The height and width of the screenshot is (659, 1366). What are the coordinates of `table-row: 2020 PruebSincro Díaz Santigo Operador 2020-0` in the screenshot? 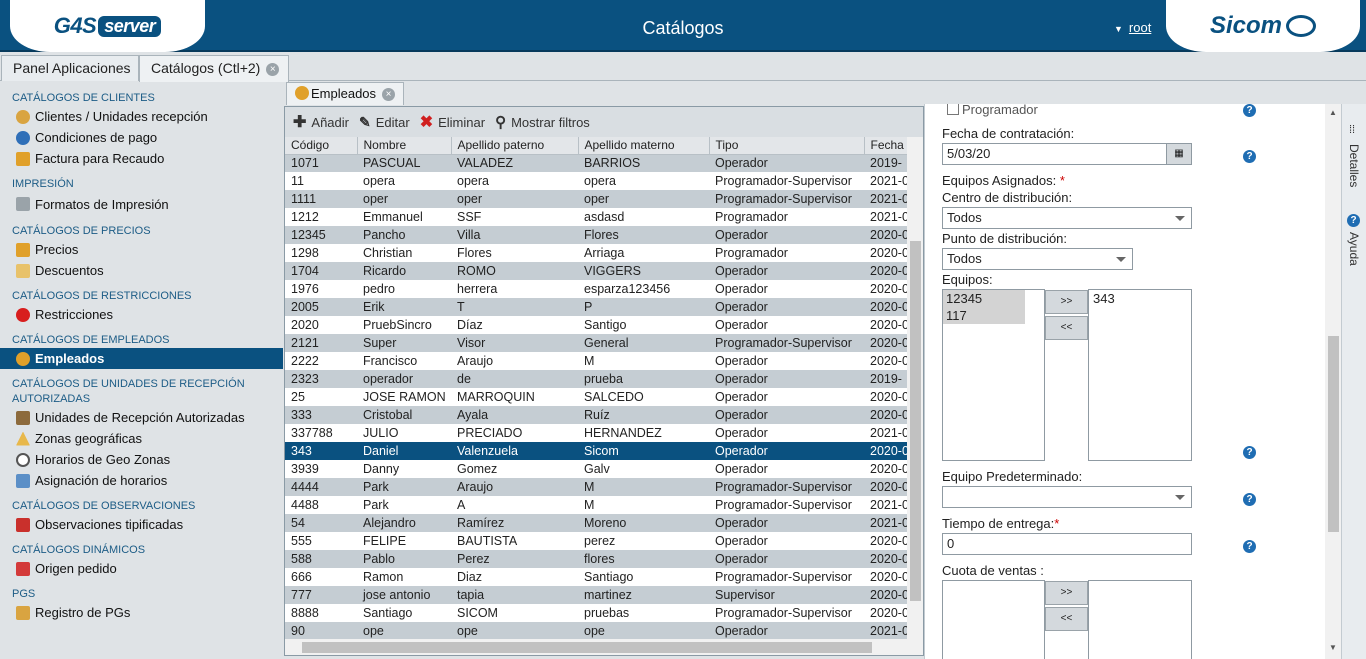 It's located at (596, 325).